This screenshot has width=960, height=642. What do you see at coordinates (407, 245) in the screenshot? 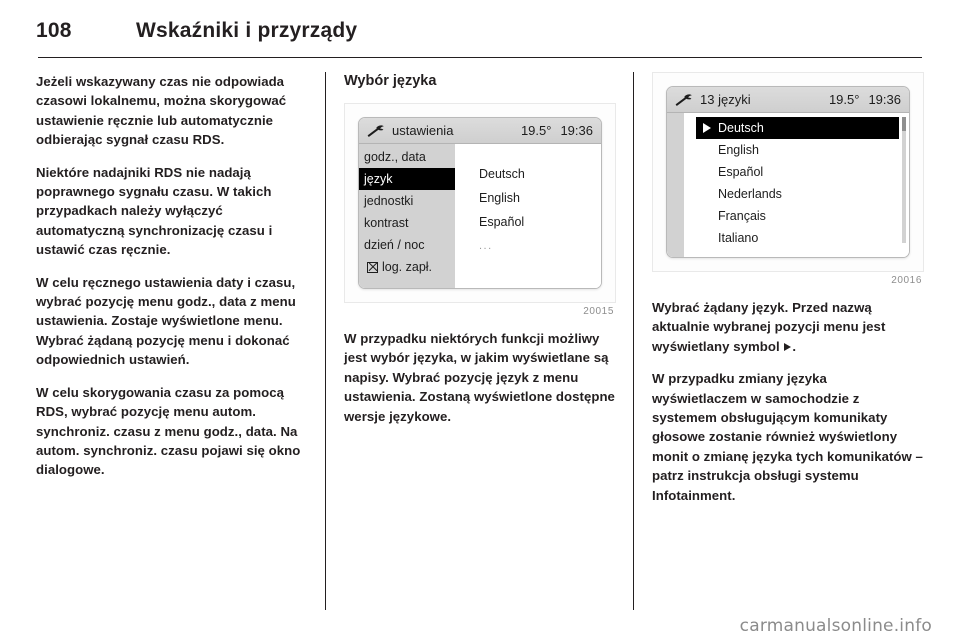
I see `menu-item-dzien-noc: dzień / noc` at bounding box center [407, 245].